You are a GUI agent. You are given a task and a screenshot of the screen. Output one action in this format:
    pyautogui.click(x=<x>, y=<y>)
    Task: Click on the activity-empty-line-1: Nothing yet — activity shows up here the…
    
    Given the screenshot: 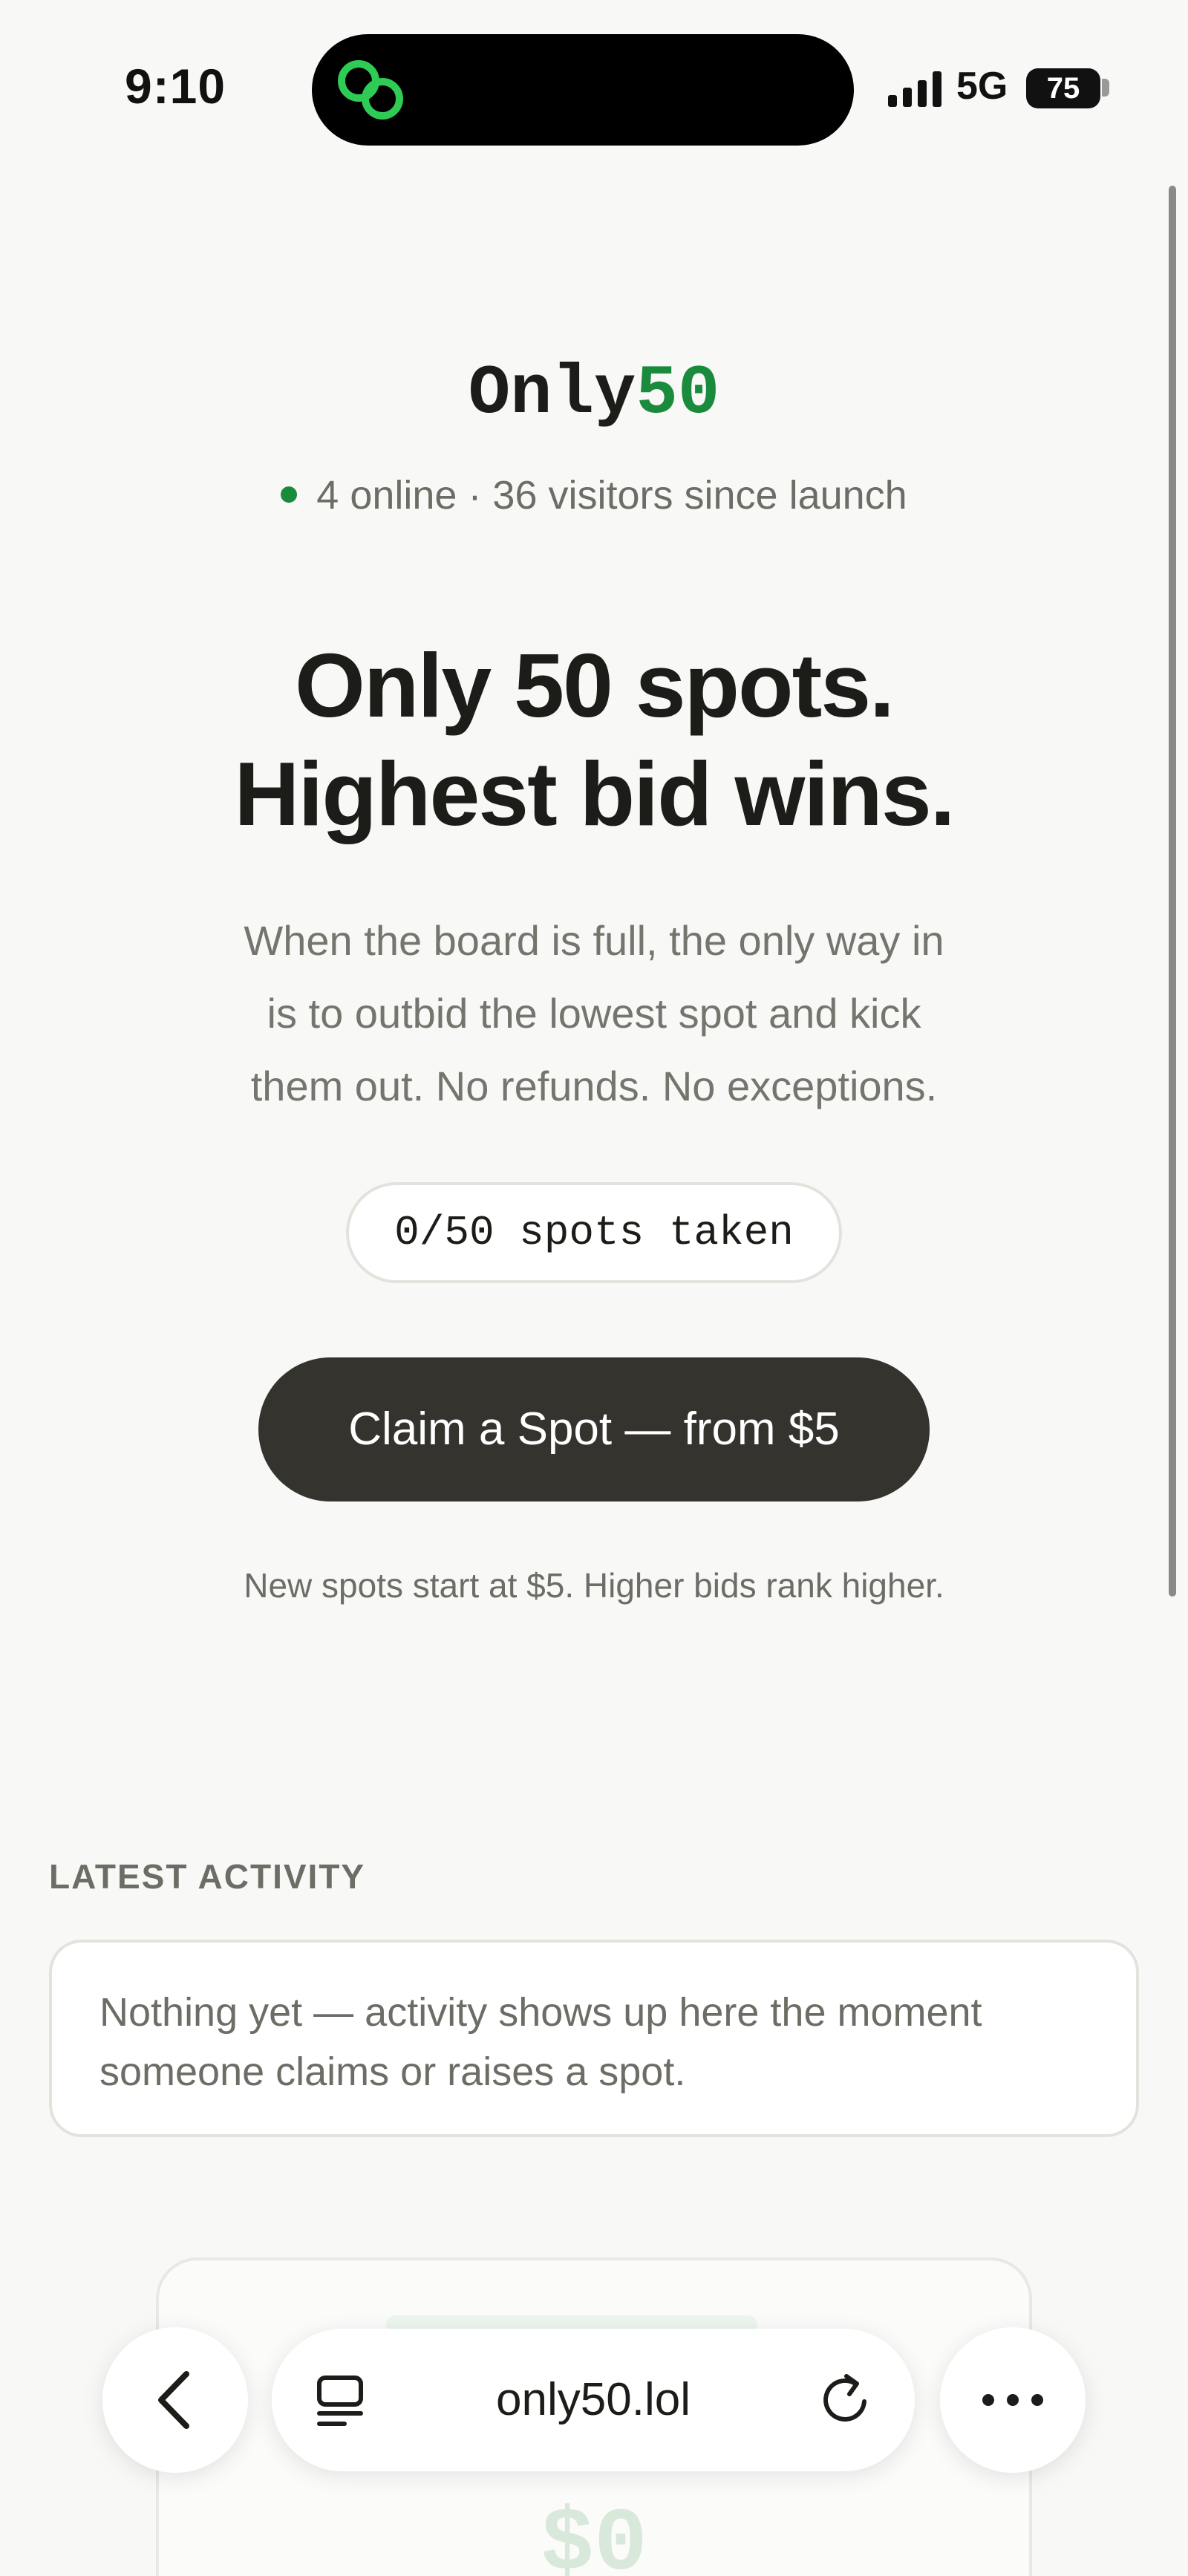 What is the action you would take?
    pyautogui.click(x=540, y=2012)
    